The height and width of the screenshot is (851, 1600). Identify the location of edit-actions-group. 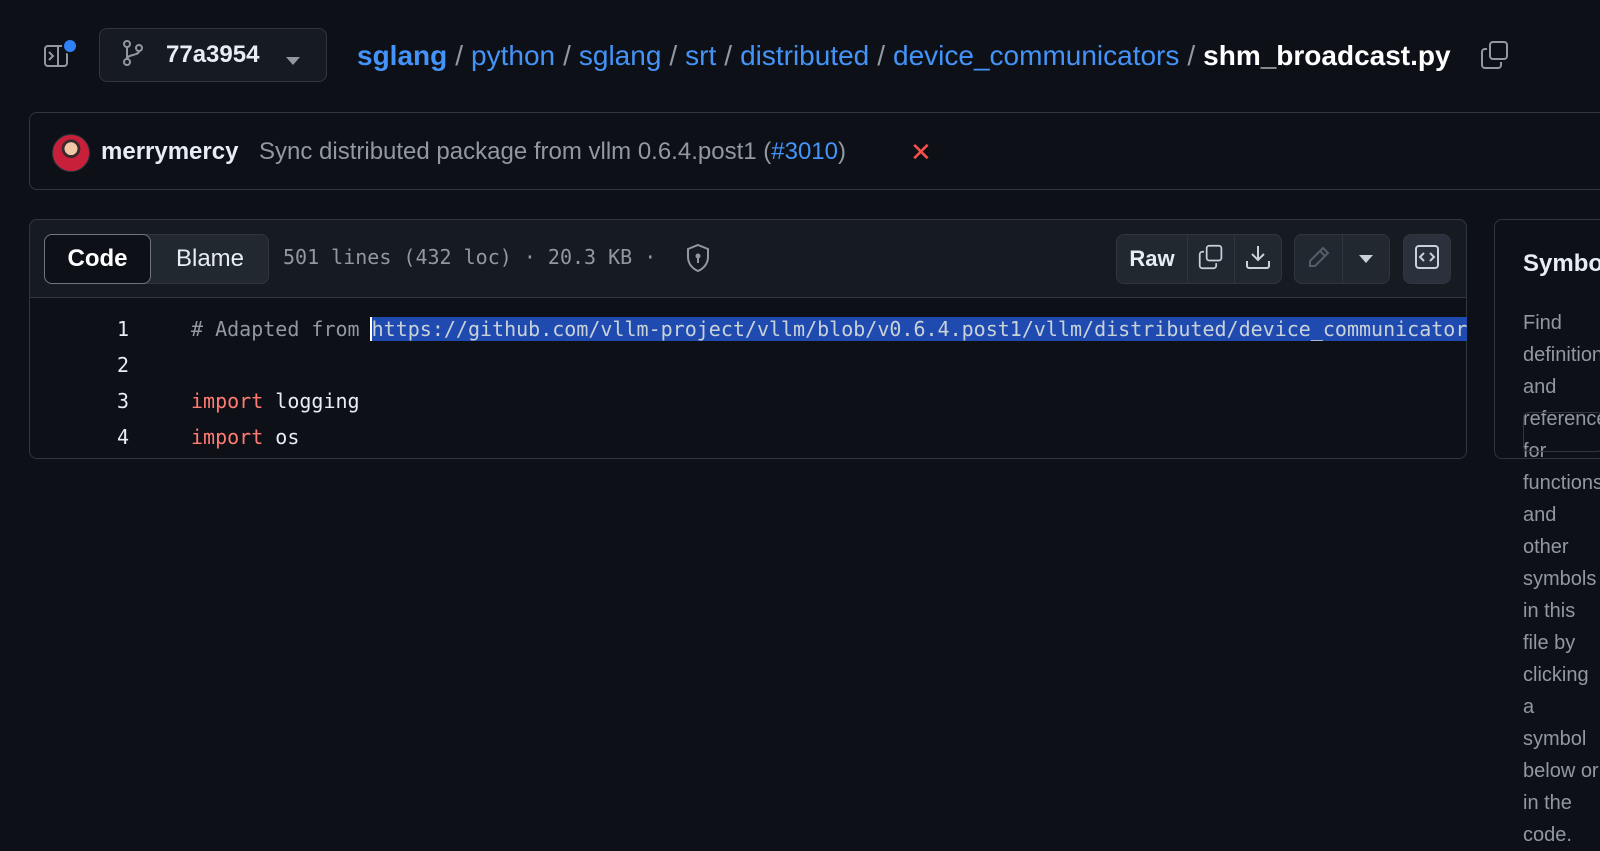
(1342, 259).